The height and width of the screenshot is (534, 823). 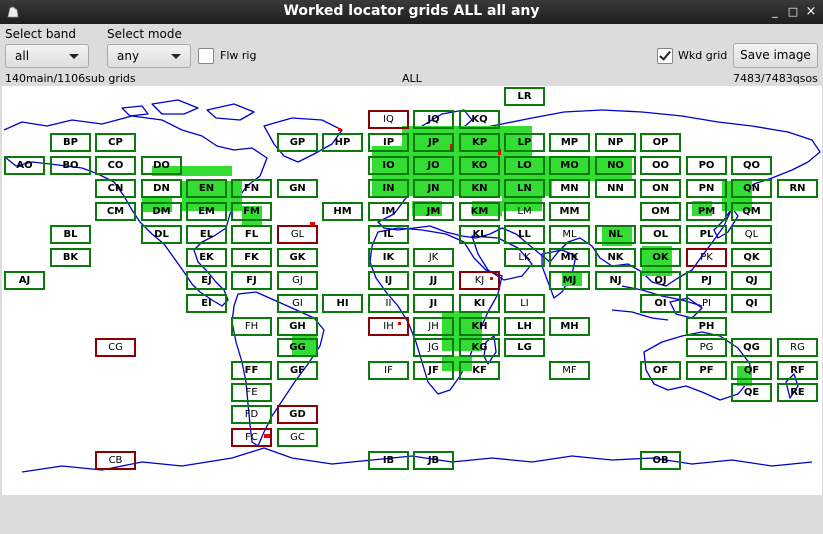 What do you see at coordinates (206, 280) in the screenshot?
I see `grid-square-ej: EJ` at bounding box center [206, 280].